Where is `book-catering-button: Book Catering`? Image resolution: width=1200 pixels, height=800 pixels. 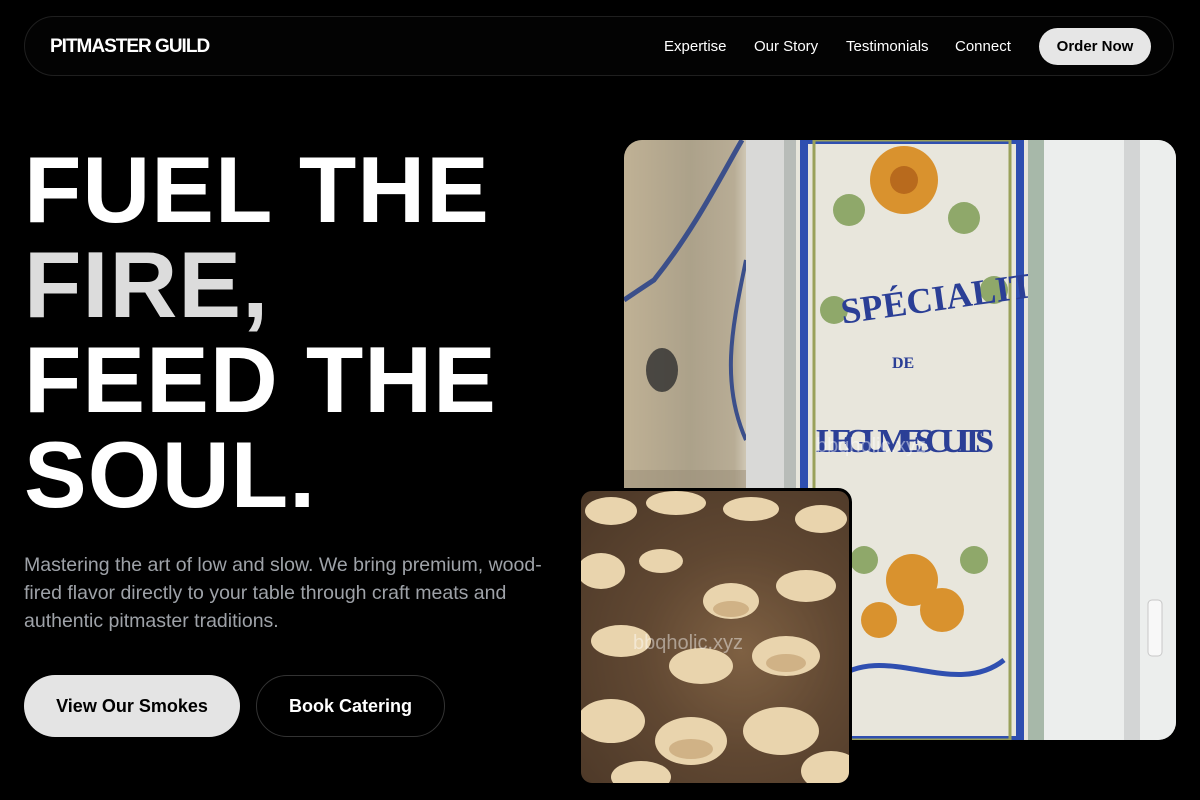 book-catering-button: Book Catering is located at coordinates (350, 706).